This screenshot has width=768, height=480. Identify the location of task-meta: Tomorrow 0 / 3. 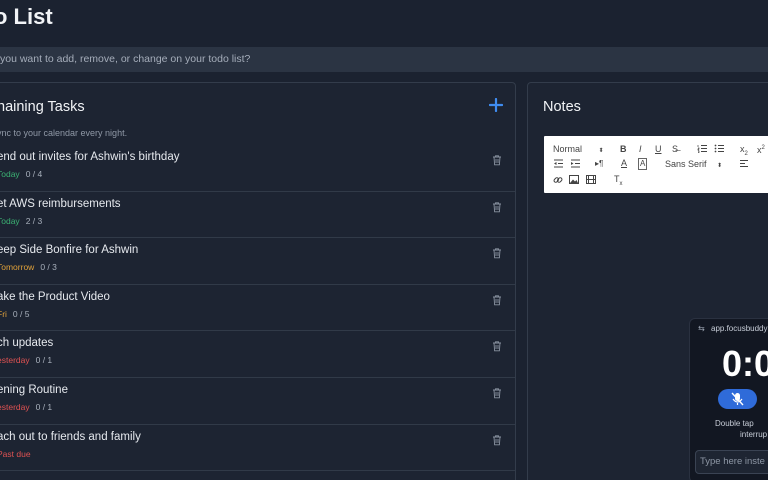
(28, 267).